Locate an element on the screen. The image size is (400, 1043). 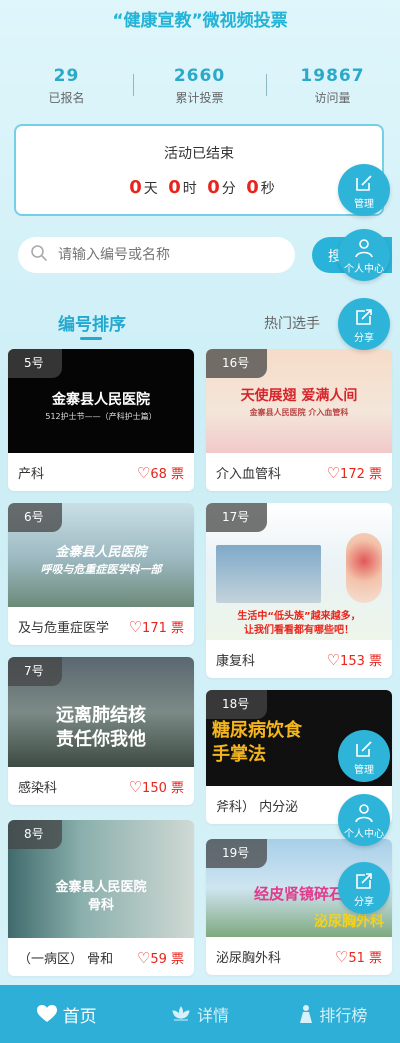
page-title: “健康宣教”微视频投票 is located at coordinates (200, 21).